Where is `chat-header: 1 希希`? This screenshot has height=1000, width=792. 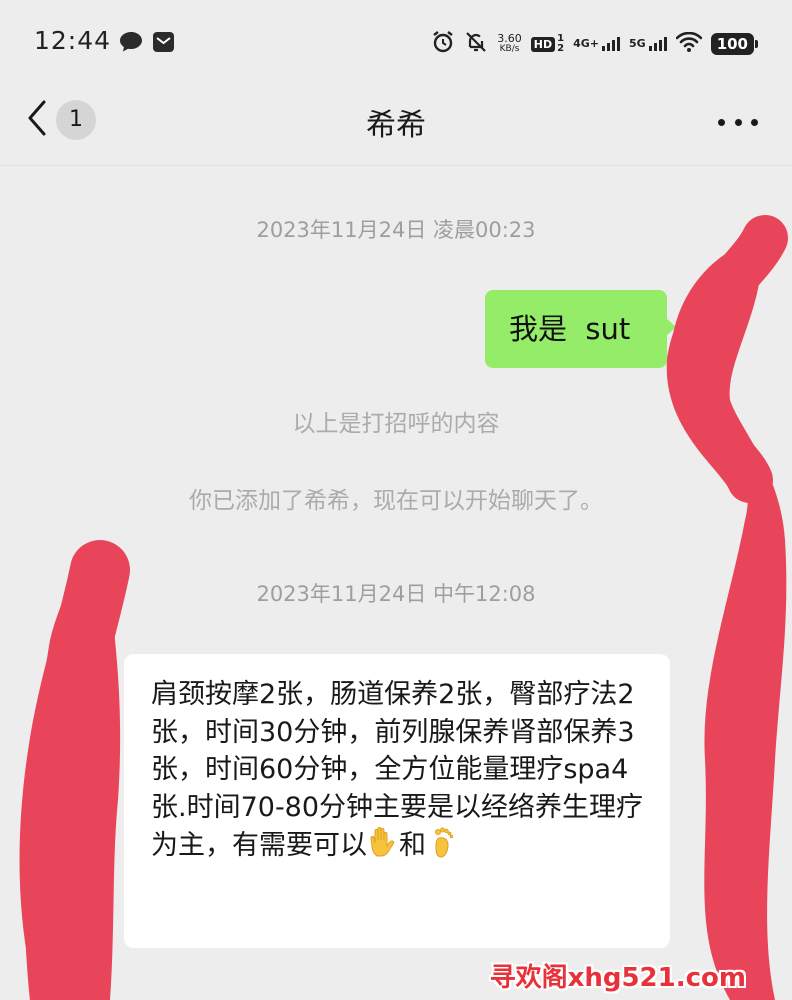
chat-header: 1 希希 is located at coordinates (396, 126).